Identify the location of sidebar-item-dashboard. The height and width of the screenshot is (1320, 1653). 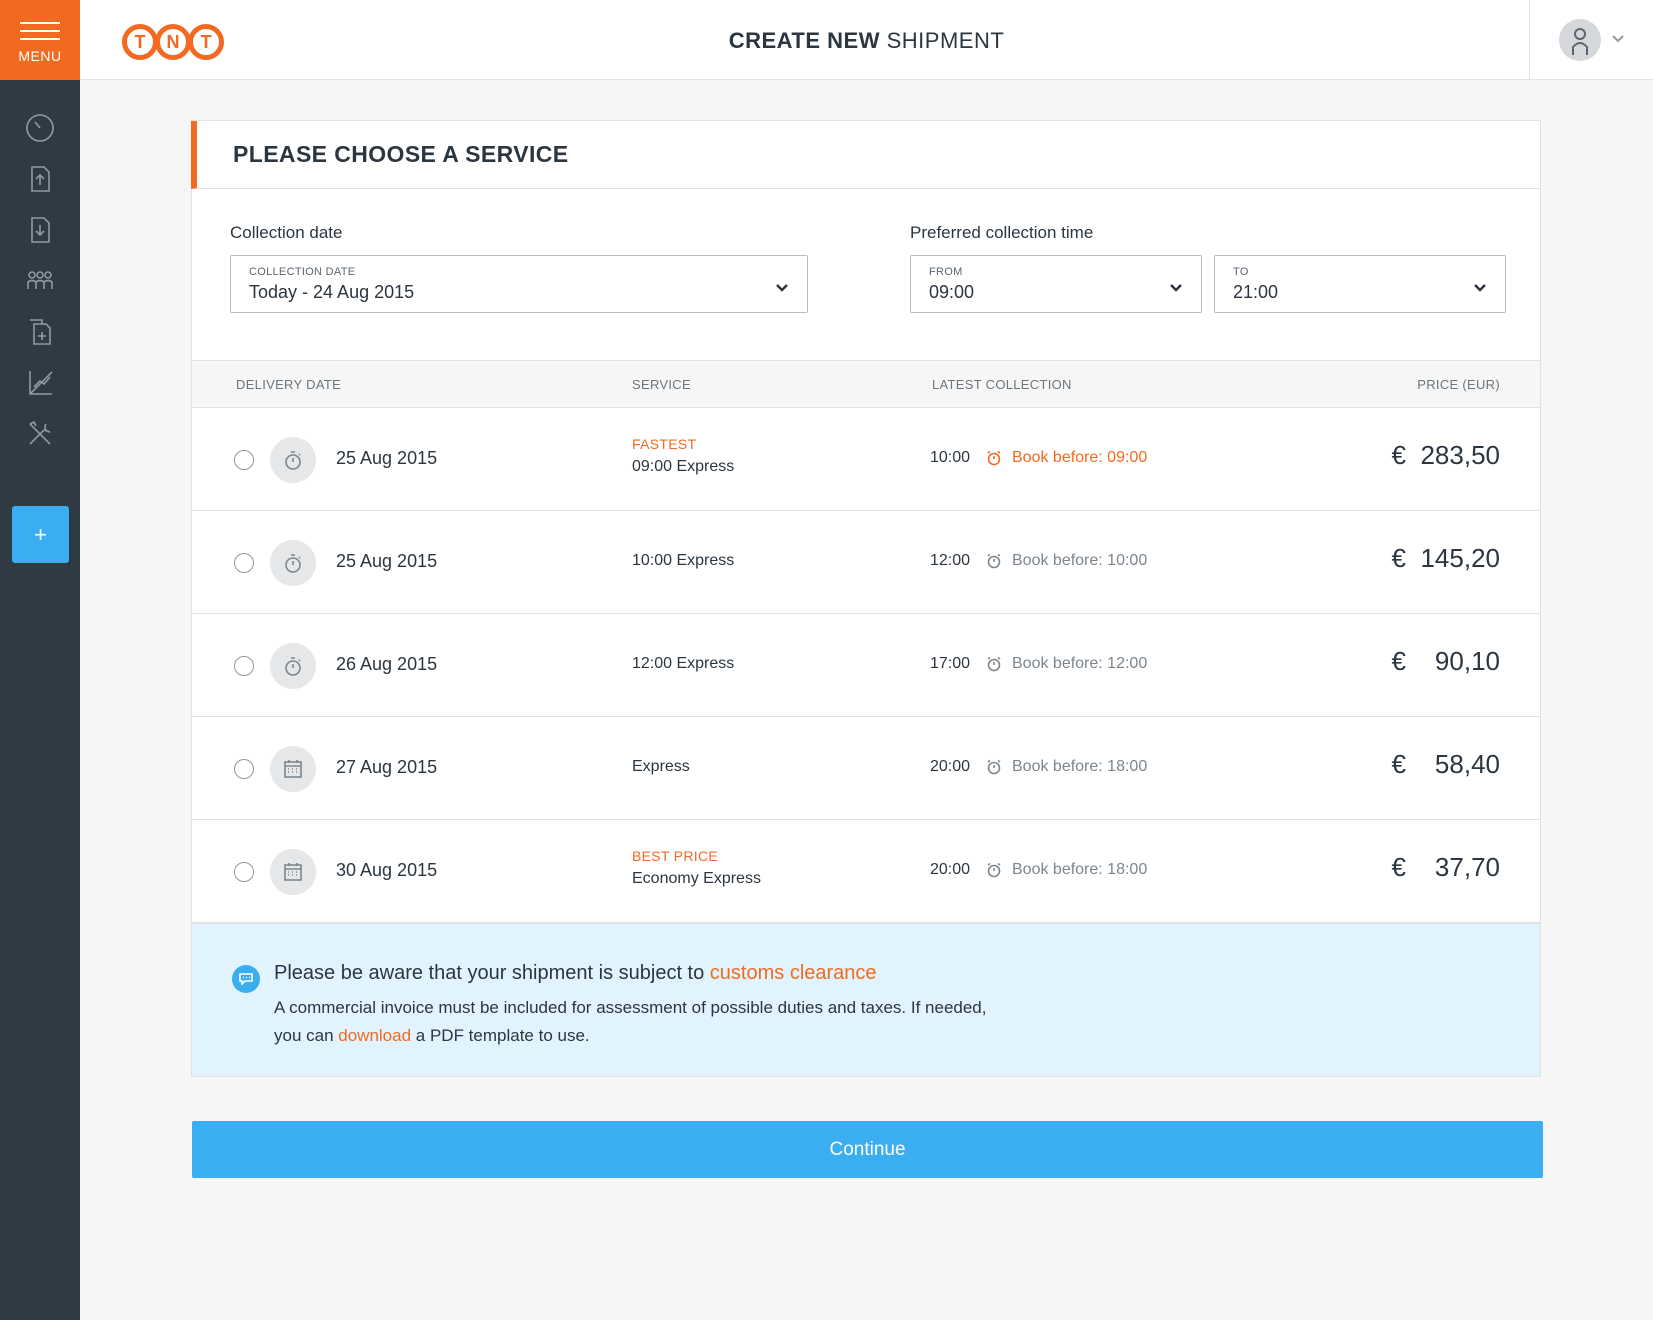
(40, 127).